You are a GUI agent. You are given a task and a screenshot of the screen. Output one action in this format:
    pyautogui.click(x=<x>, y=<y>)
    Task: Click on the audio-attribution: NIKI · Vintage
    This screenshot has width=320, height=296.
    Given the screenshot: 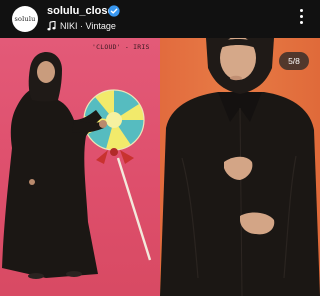 What is the action you would take?
    pyautogui.click(x=81, y=26)
    